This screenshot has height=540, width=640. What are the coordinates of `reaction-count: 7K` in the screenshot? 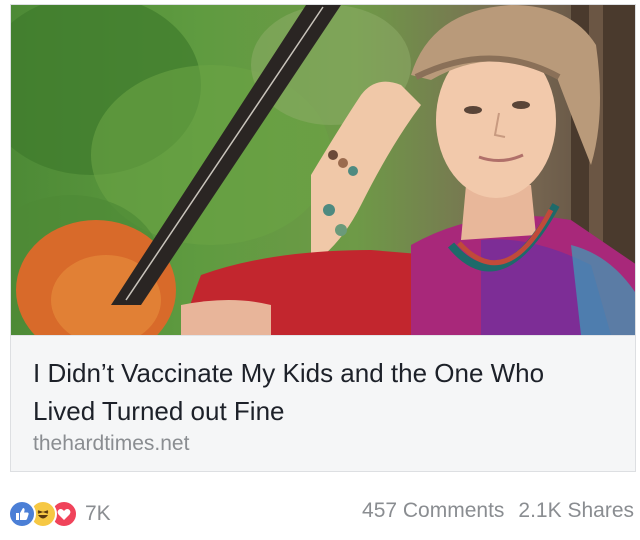 It's located at (98, 514).